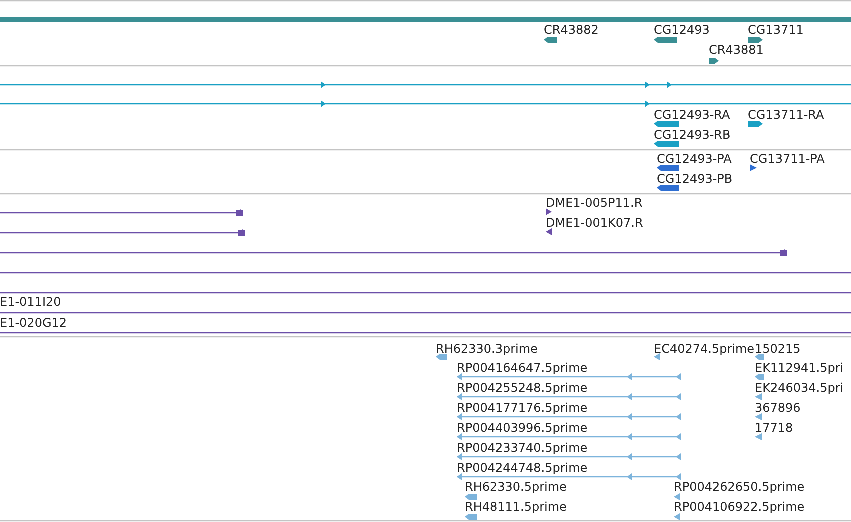 The width and height of the screenshot is (851, 522). What do you see at coordinates (522, 368) in the screenshot?
I see `feature-label: RP004164647.5prime` at bounding box center [522, 368].